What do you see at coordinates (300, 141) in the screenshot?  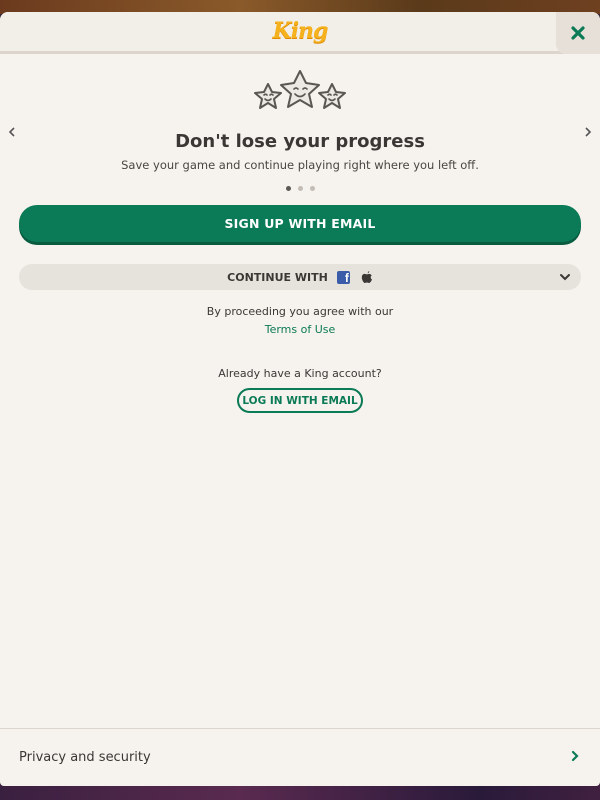 I see `carousel-title: Don't lose your progress` at bounding box center [300, 141].